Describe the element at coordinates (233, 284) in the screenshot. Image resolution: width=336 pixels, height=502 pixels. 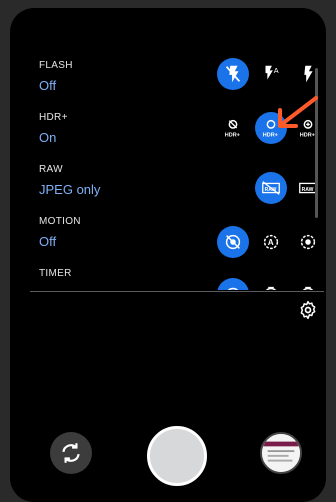
I see `timer-off-button` at that location.